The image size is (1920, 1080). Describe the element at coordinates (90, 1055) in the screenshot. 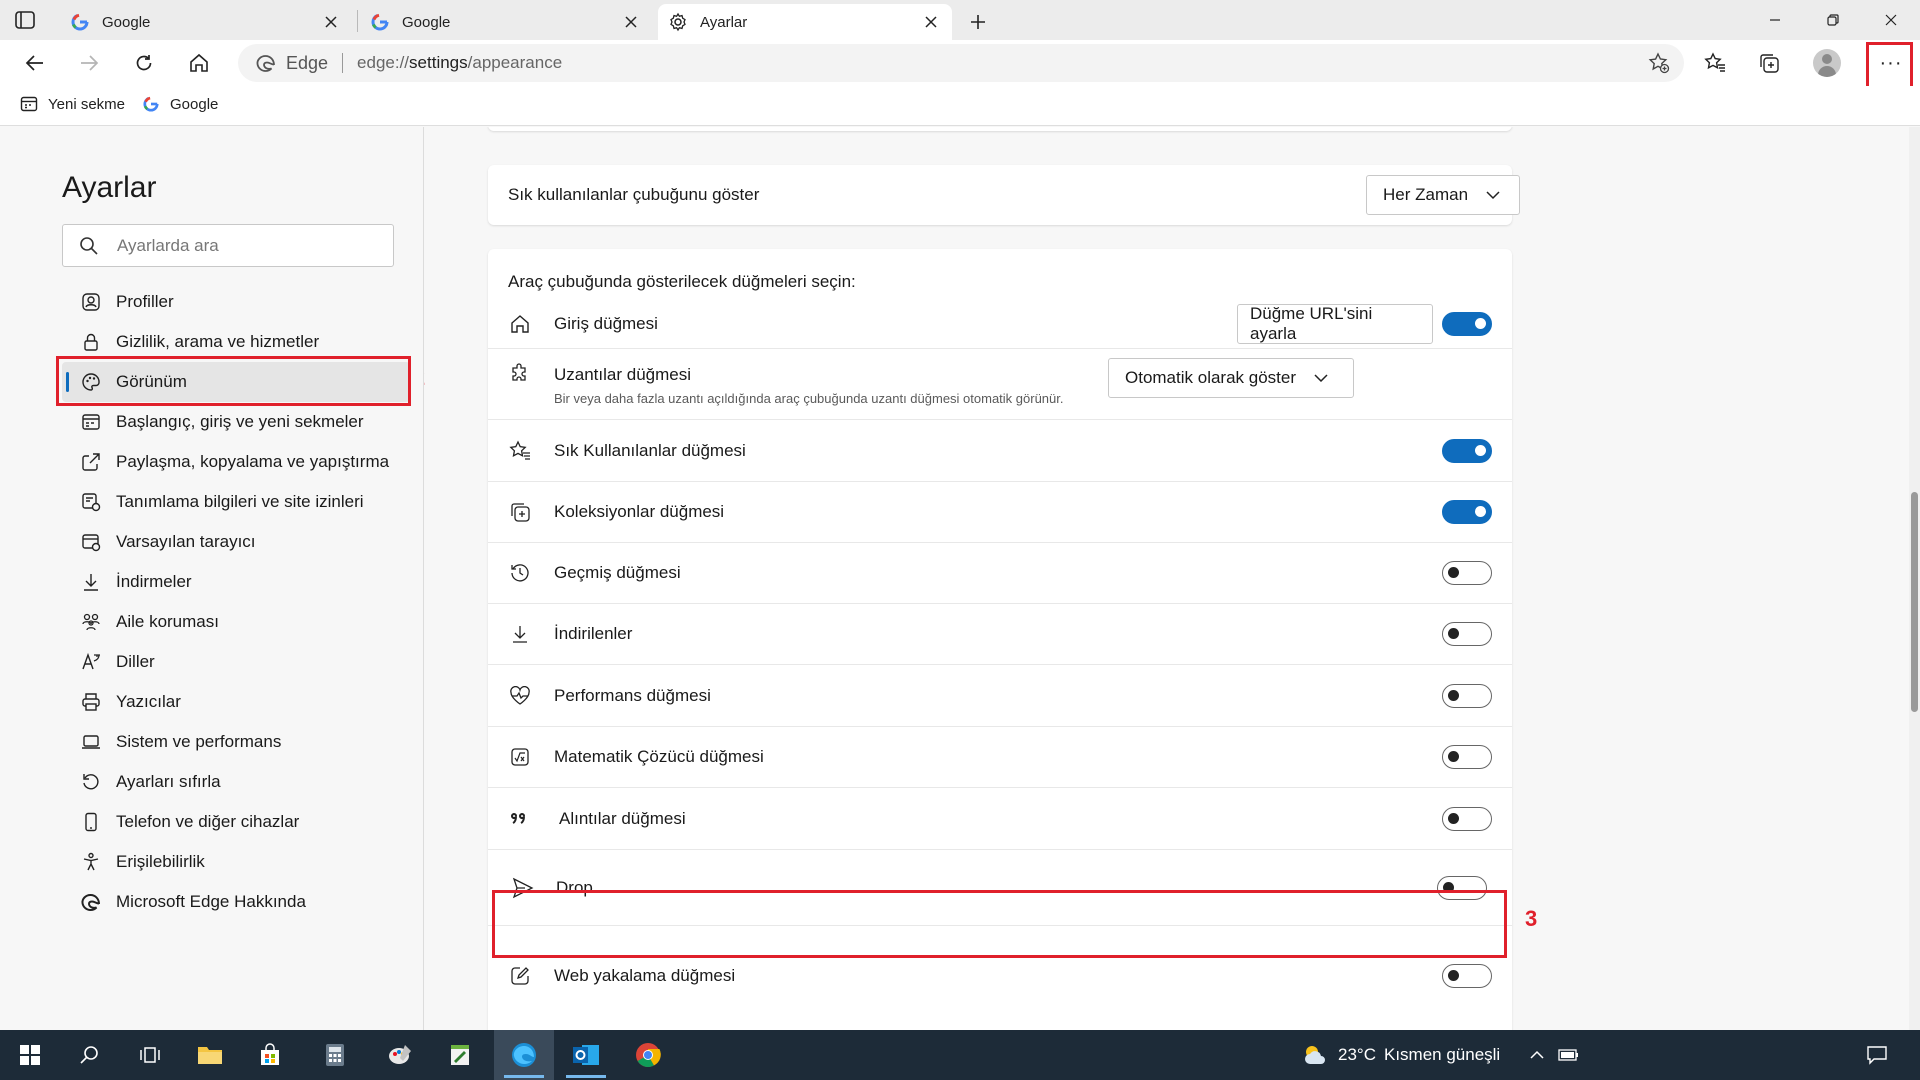

I see `search-button` at that location.